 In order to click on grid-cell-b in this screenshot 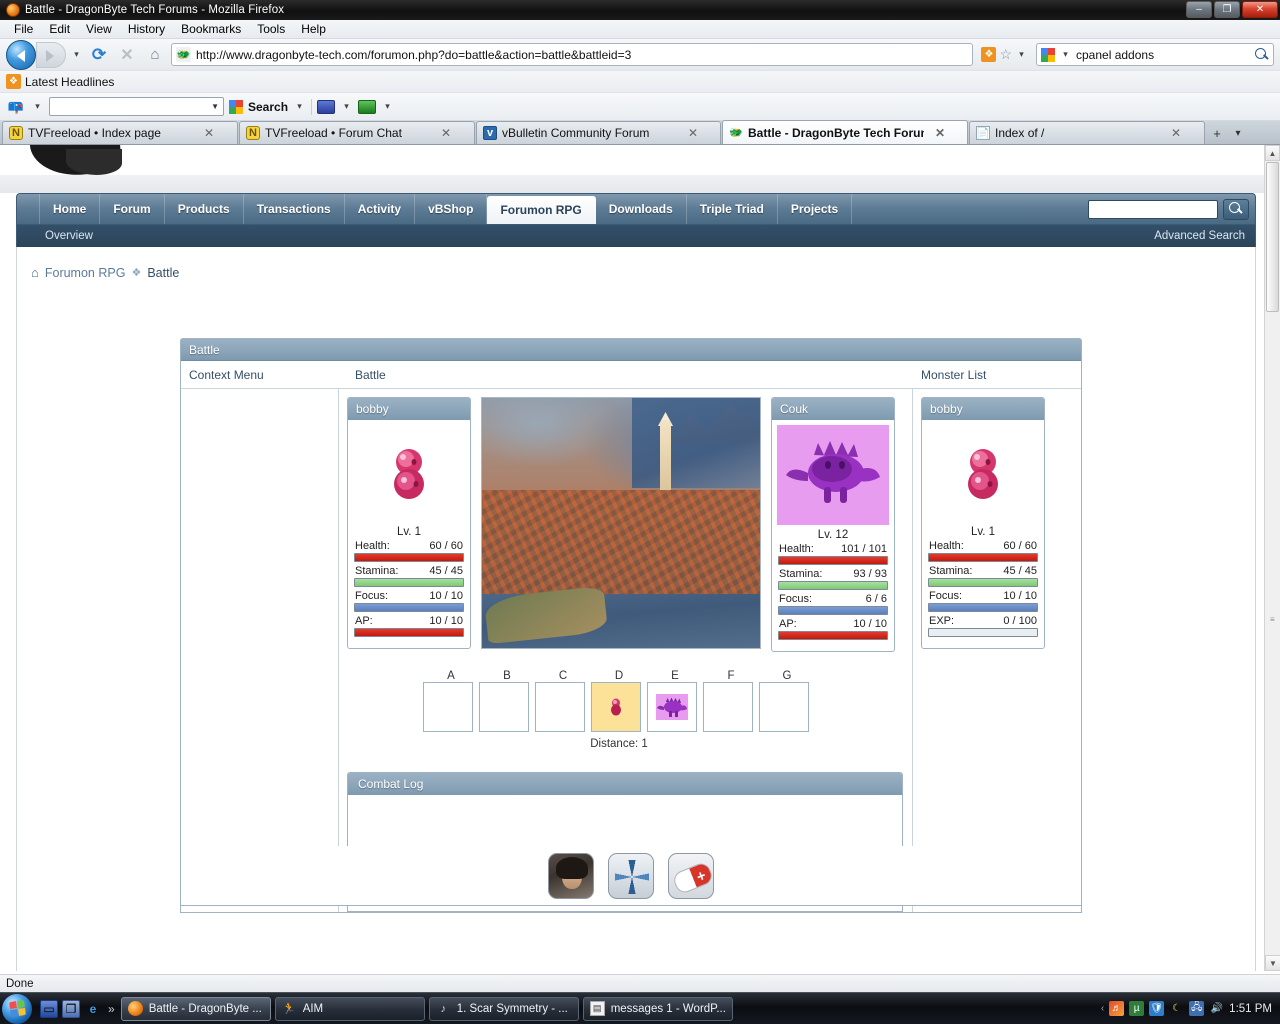, I will do `click(504, 707)`.